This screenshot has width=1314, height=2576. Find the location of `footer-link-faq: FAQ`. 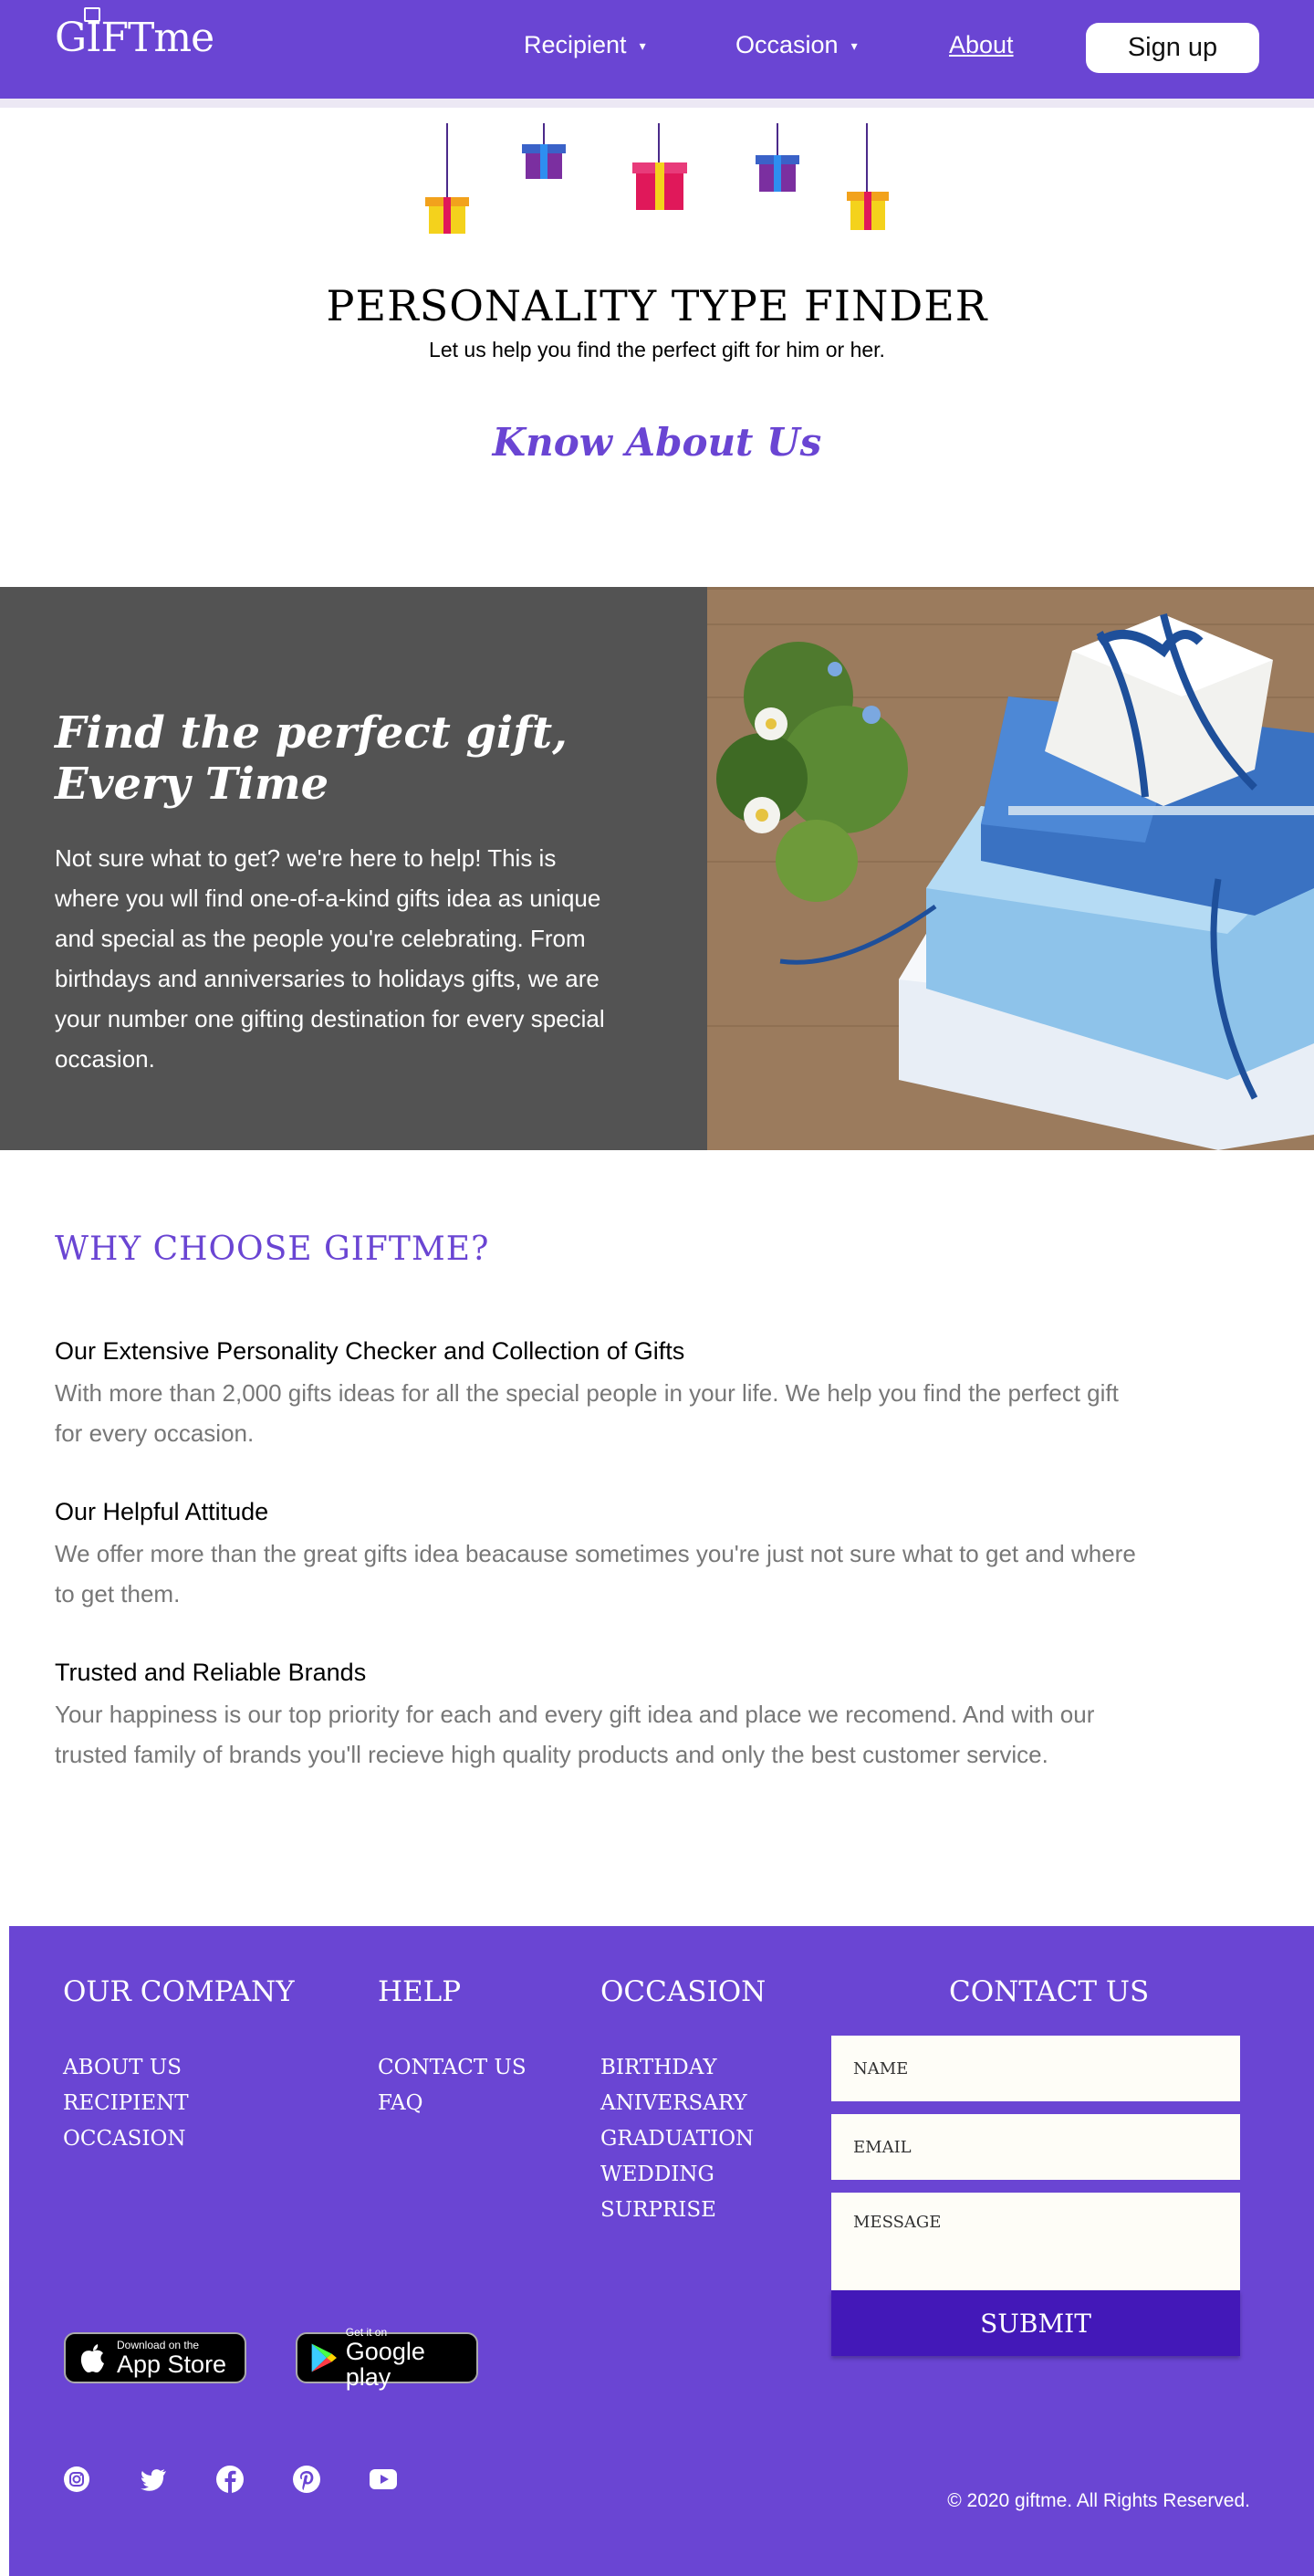

footer-link-faq: FAQ is located at coordinates (452, 2103).